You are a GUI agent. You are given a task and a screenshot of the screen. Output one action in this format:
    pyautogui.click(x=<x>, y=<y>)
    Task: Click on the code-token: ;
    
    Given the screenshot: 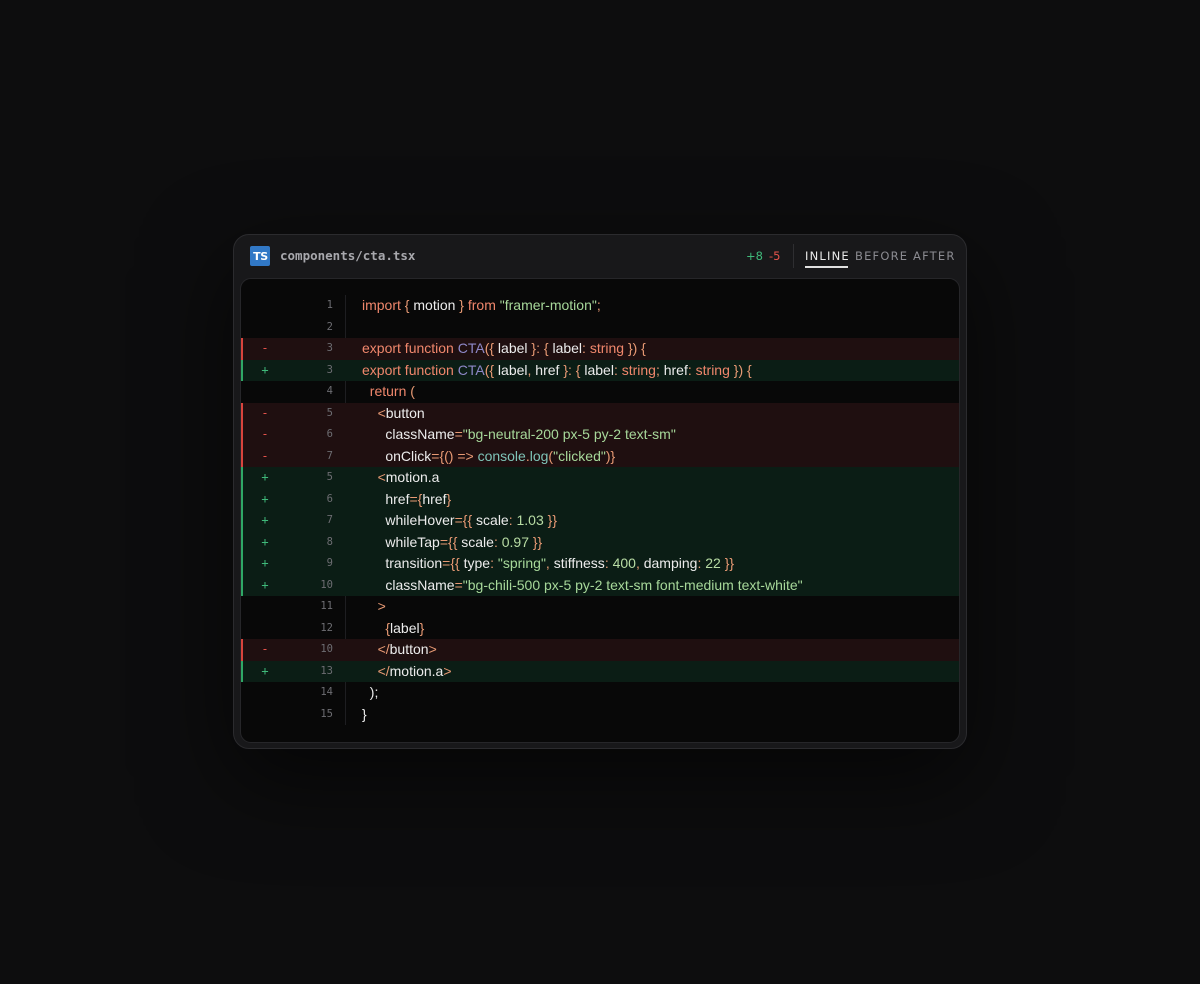 What is the action you would take?
    pyautogui.click(x=598, y=305)
    